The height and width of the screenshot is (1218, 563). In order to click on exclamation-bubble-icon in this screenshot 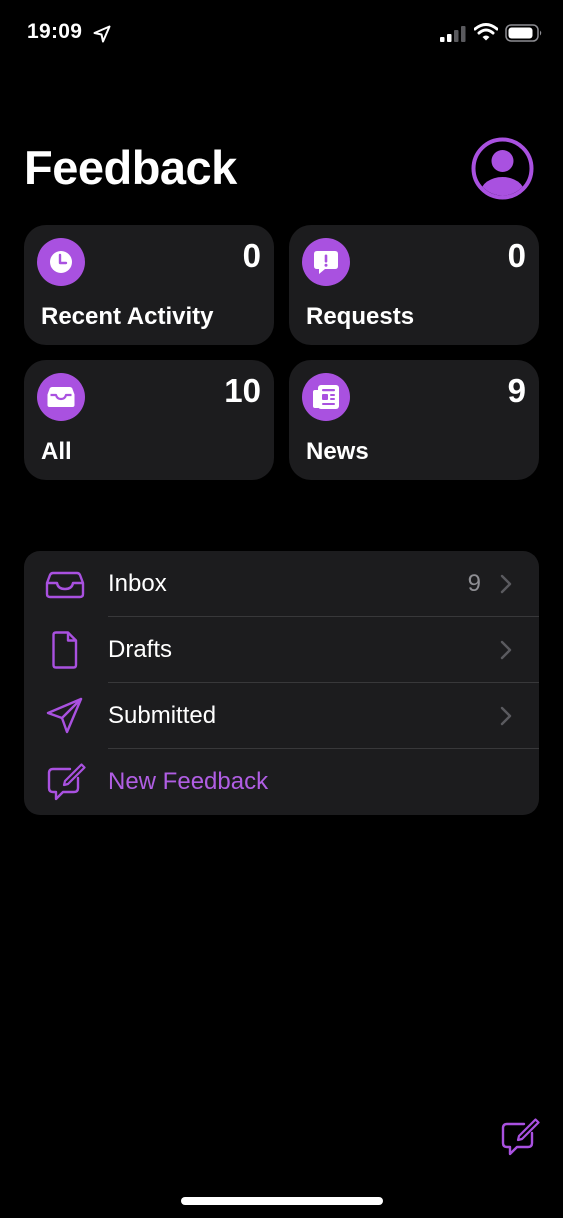, I will do `click(326, 262)`.